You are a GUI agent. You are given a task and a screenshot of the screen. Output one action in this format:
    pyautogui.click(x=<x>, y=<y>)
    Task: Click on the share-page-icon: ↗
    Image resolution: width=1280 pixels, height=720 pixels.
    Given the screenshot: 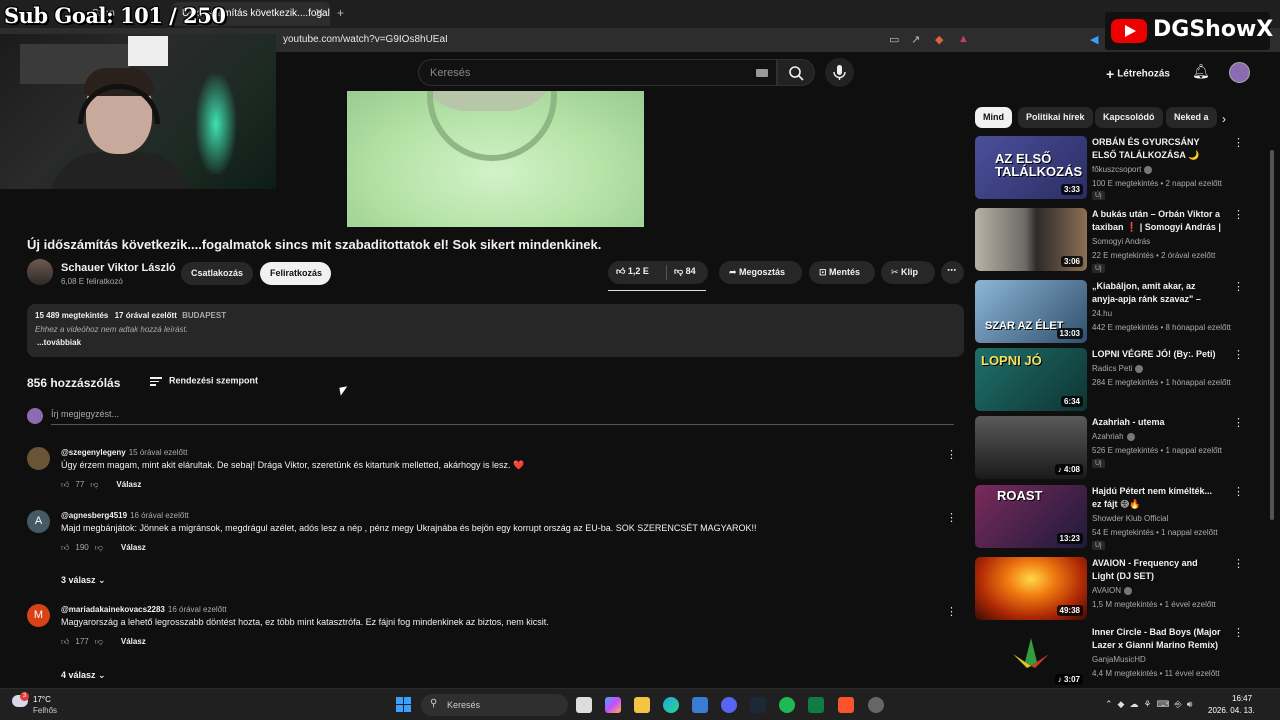 What is the action you would take?
    pyautogui.click(x=915, y=39)
    